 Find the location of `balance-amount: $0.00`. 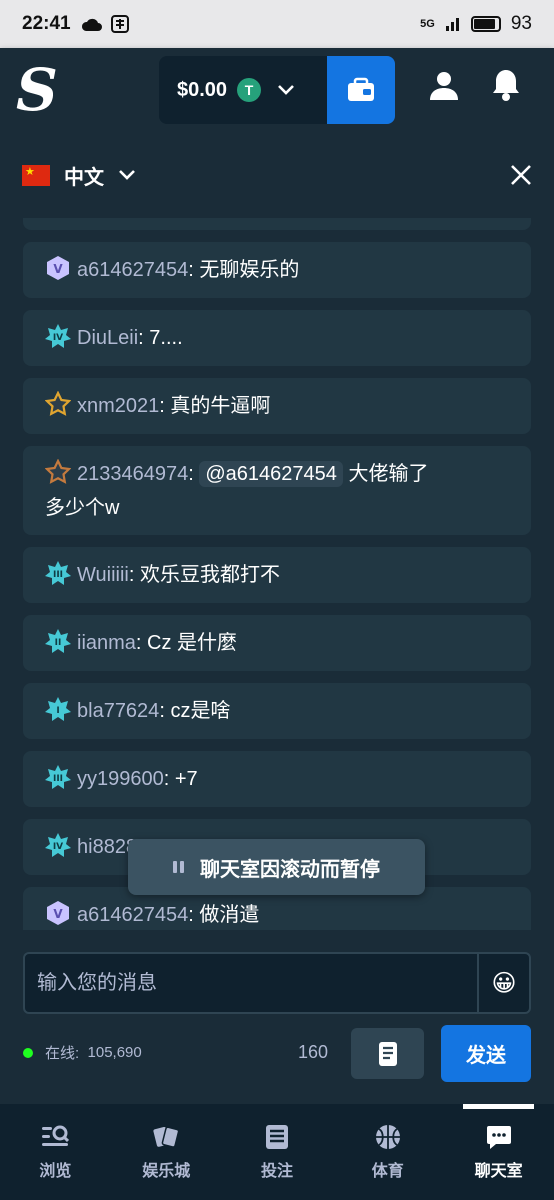

balance-amount: $0.00 is located at coordinates (202, 89).